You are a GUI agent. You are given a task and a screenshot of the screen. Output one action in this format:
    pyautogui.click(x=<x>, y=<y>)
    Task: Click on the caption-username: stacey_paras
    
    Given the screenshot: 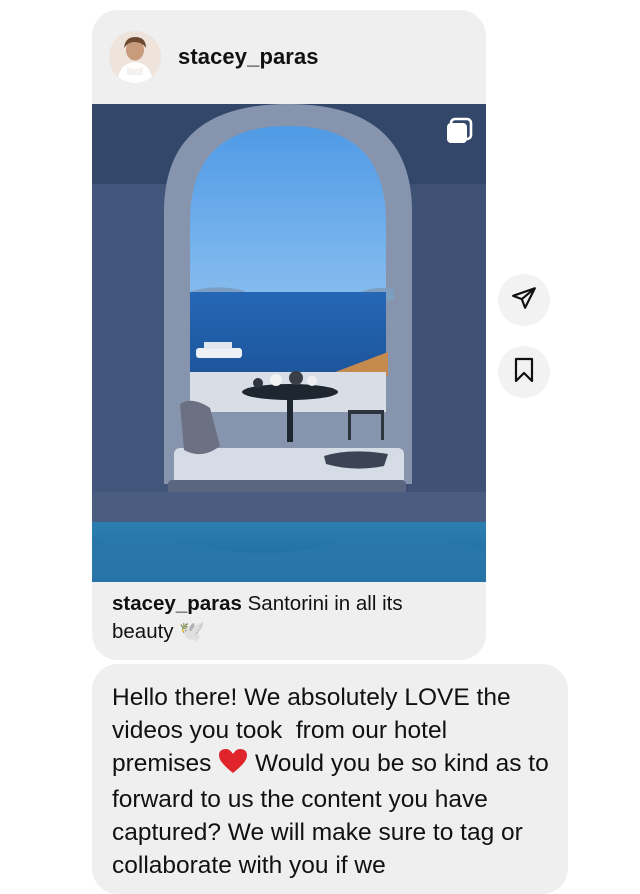 What is the action you would take?
    pyautogui.click(x=177, y=603)
    